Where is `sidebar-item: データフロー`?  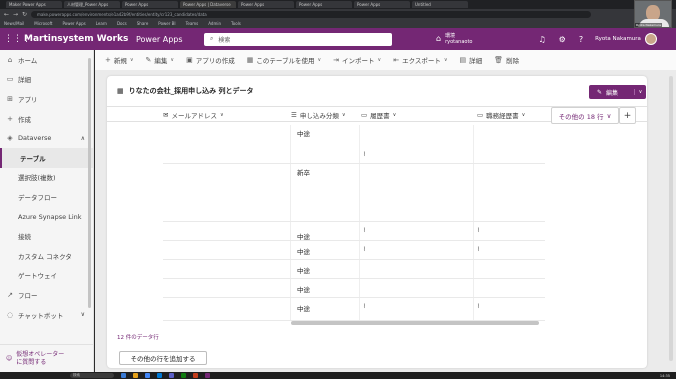 sidebar-item: データフロー is located at coordinates (46, 197).